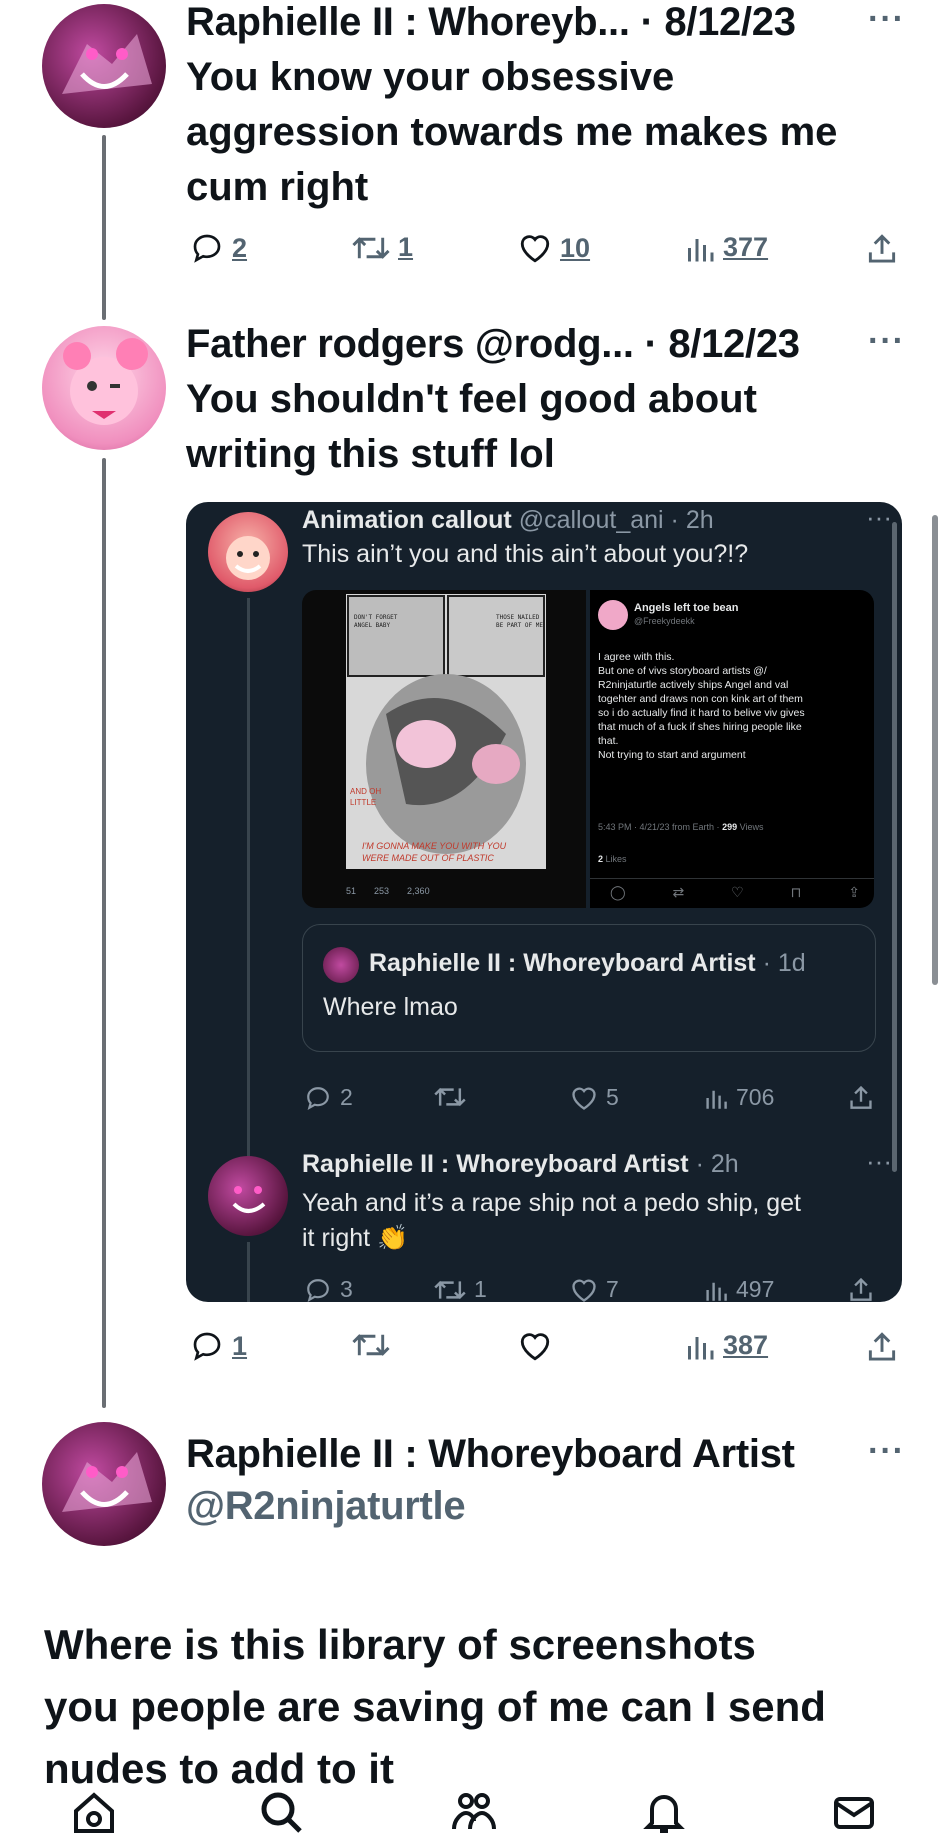  Describe the element at coordinates (371, 247) in the screenshot. I see `retweet-icon` at that location.